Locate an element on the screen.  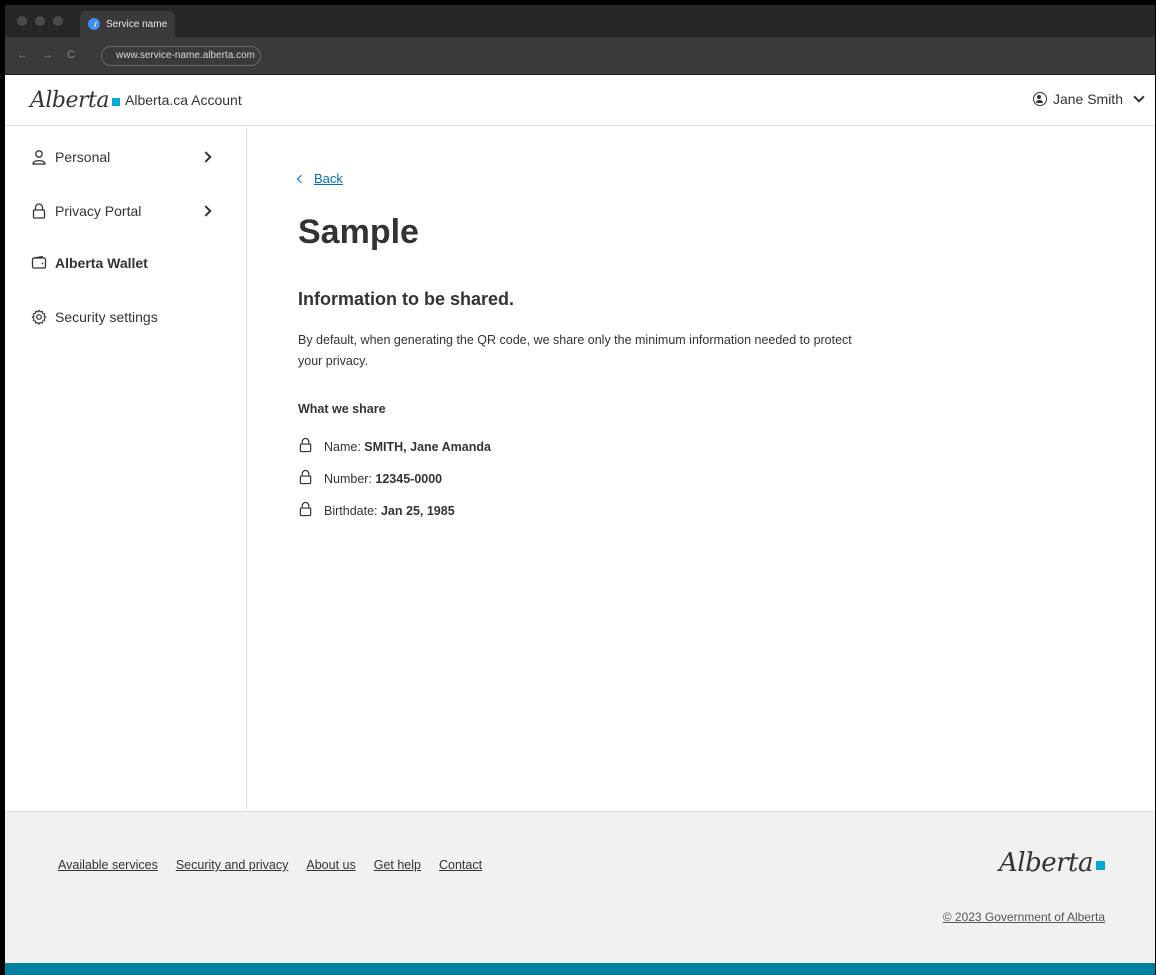
section-title: Information to be shared. is located at coordinates (406, 299).